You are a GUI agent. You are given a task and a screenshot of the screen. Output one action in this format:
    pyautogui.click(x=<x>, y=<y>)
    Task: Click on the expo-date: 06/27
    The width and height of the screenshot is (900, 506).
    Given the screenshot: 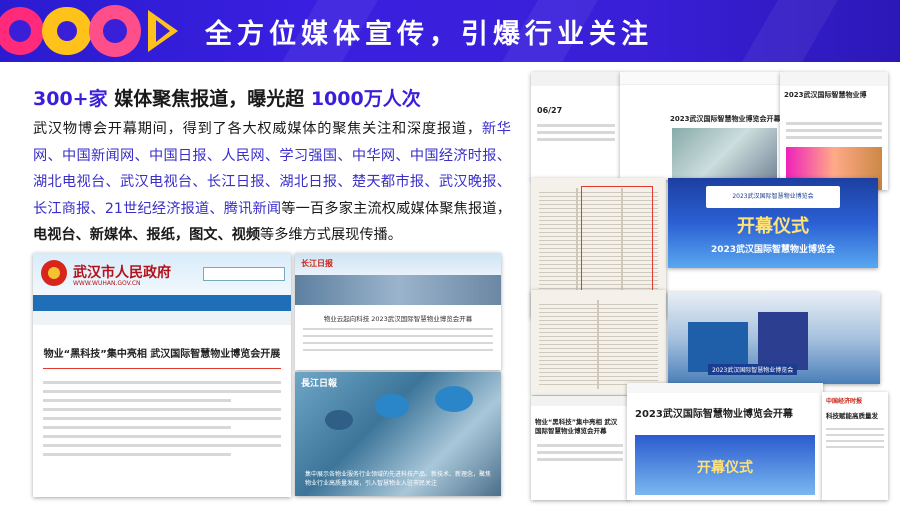 What is the action you would take?
    pyautogui.click(x=550, y=110)
    